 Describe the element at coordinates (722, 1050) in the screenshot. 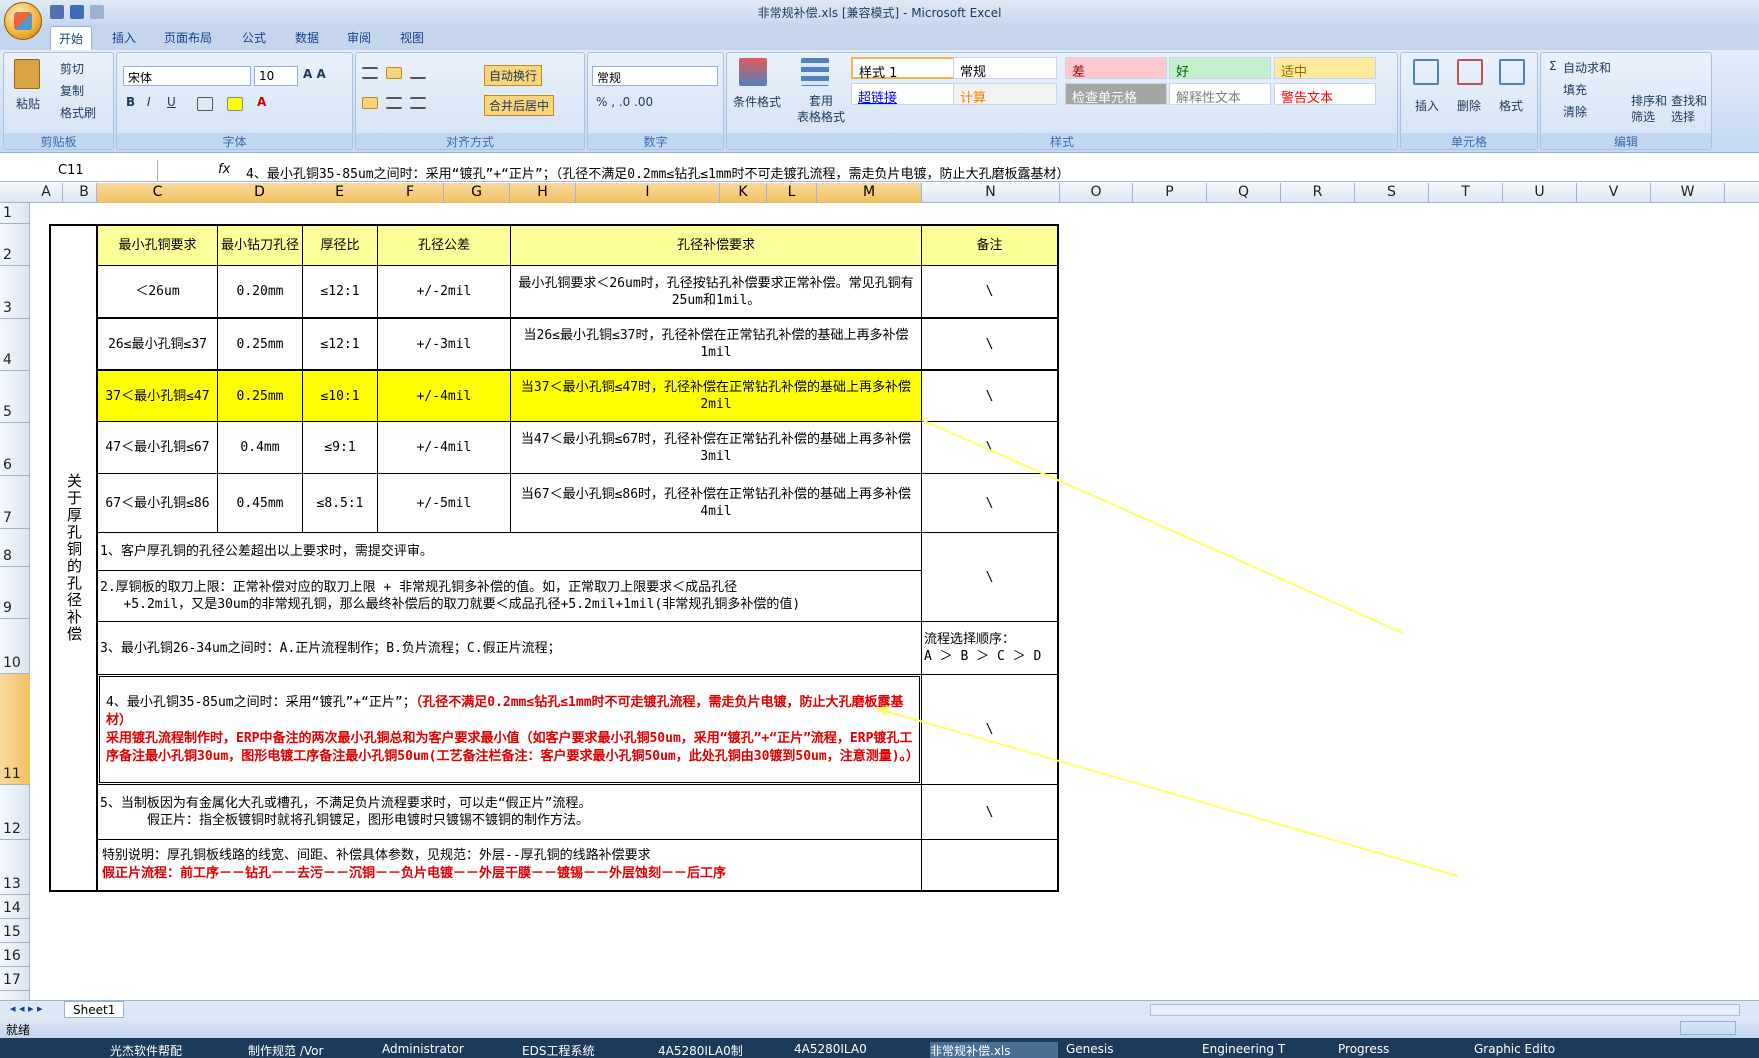

I see `taskbar-item-4: 4A5280ILA0制` at that location.